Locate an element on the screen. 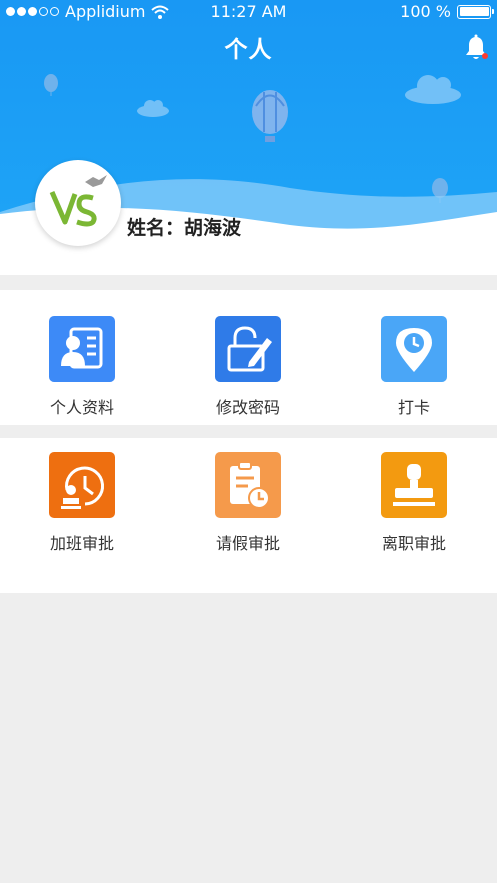 Image resolution: width=497 pixels, height=883 pixels. menu-item-label: 修改密码 is located at coordinates (247, 407).